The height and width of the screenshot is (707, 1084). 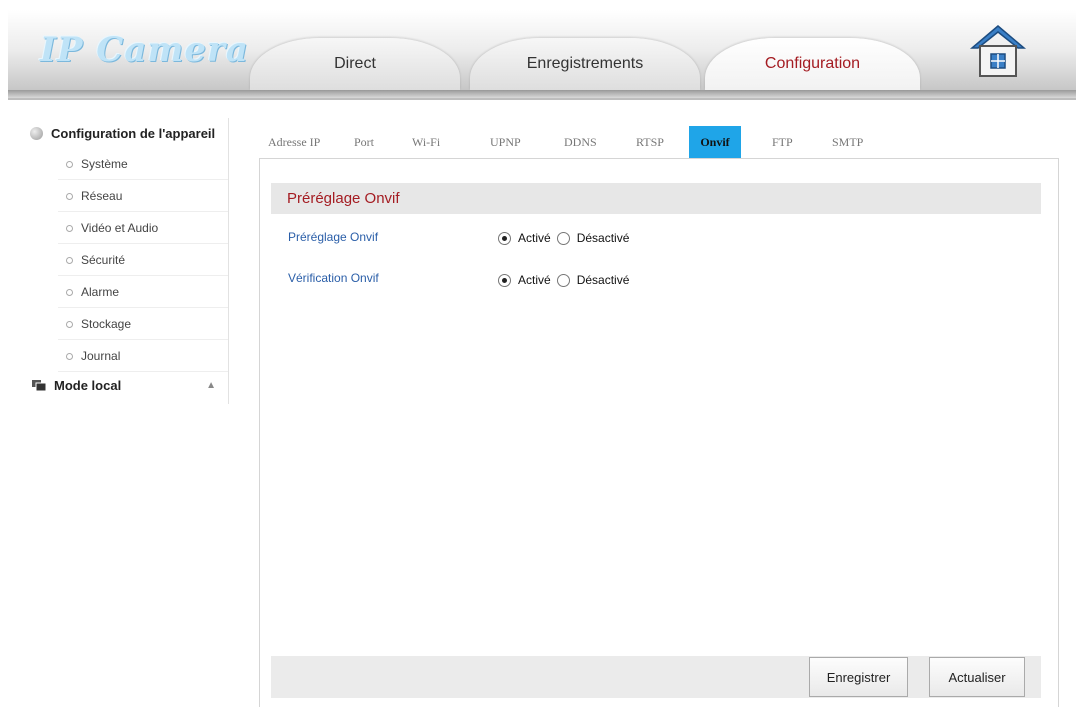 What do you see at coordinates (333, 278) in the screenshot?
I see `onvif-verification-label: Vérification Onvif` at bounding box center [333, 278].